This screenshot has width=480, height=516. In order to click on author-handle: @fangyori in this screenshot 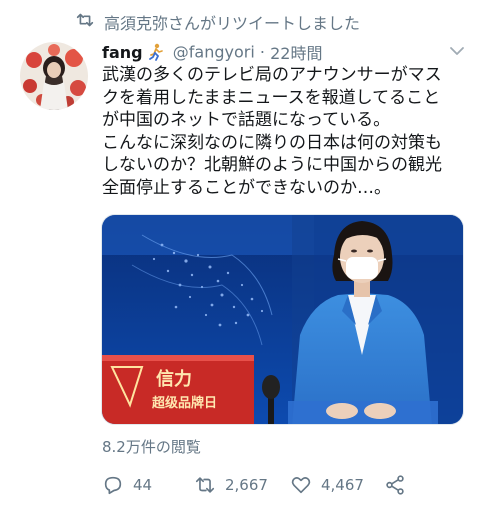, I will do `click(214, 52)`.